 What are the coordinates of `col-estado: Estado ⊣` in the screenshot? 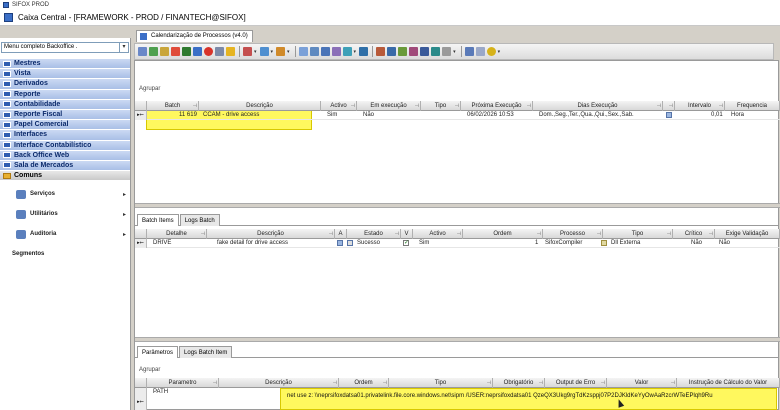 It's located at (374, 234).